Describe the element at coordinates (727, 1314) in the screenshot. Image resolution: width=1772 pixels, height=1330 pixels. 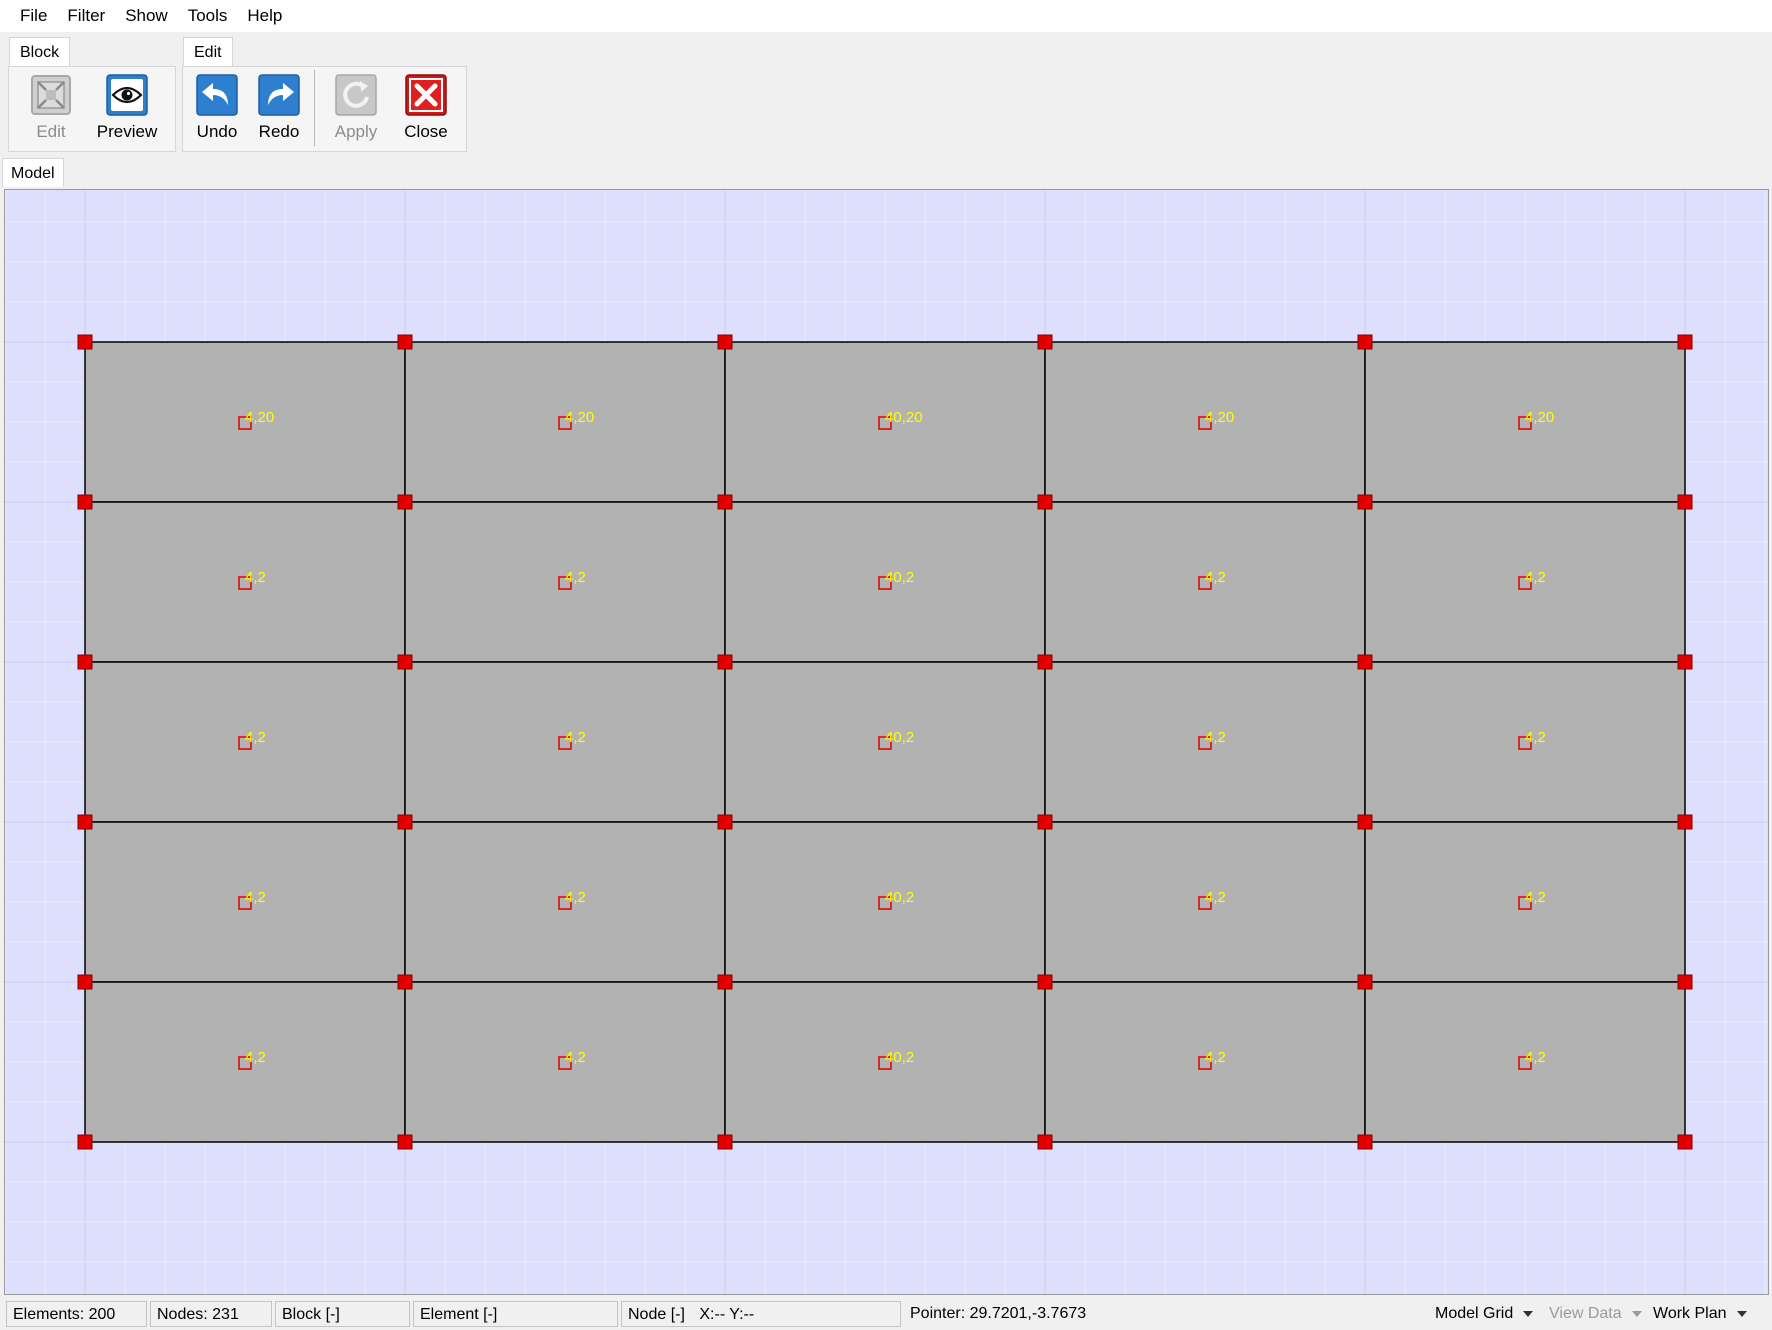
I see `status-node-xy: X:-- Y:--` at that location.